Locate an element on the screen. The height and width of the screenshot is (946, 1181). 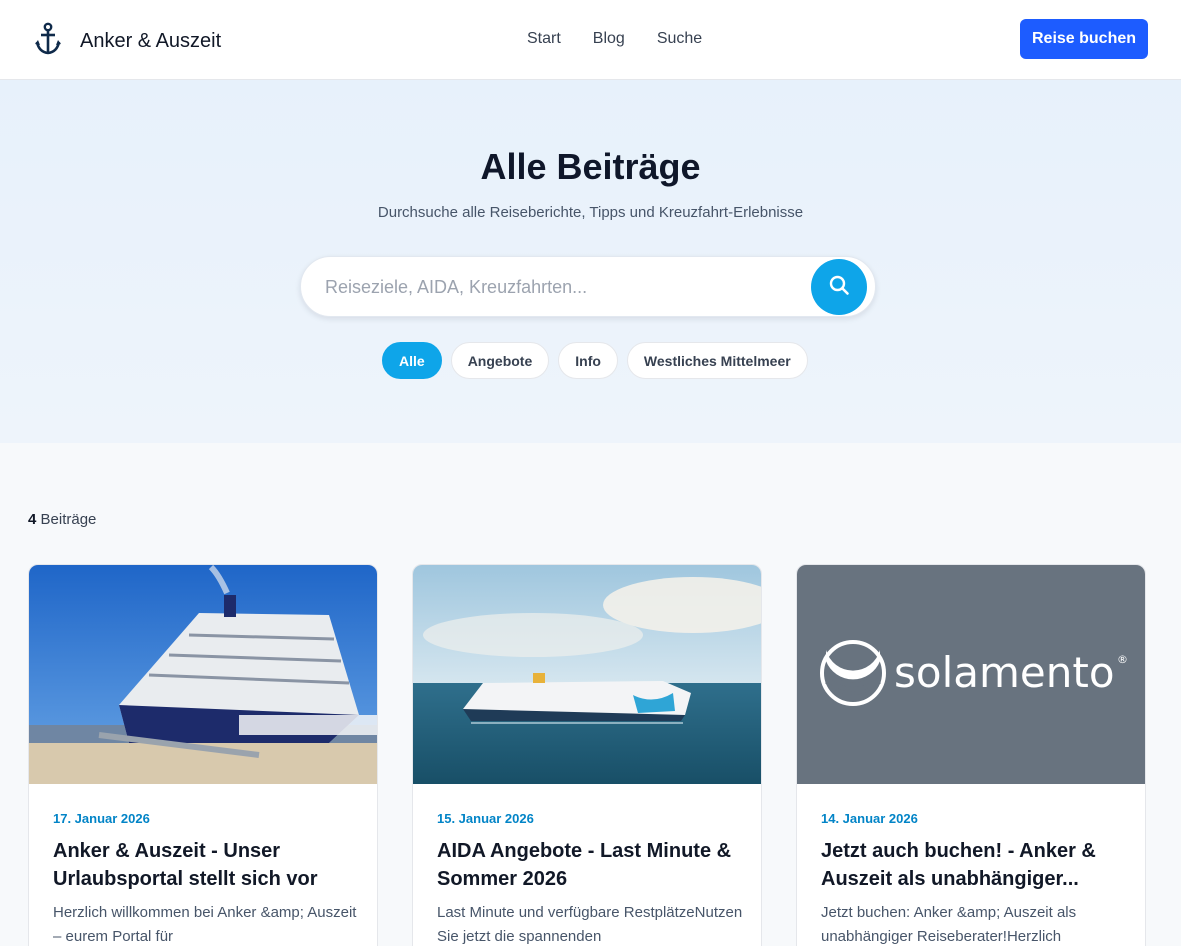
results-count-label: Beiträge is located at coordinates (66, 519).